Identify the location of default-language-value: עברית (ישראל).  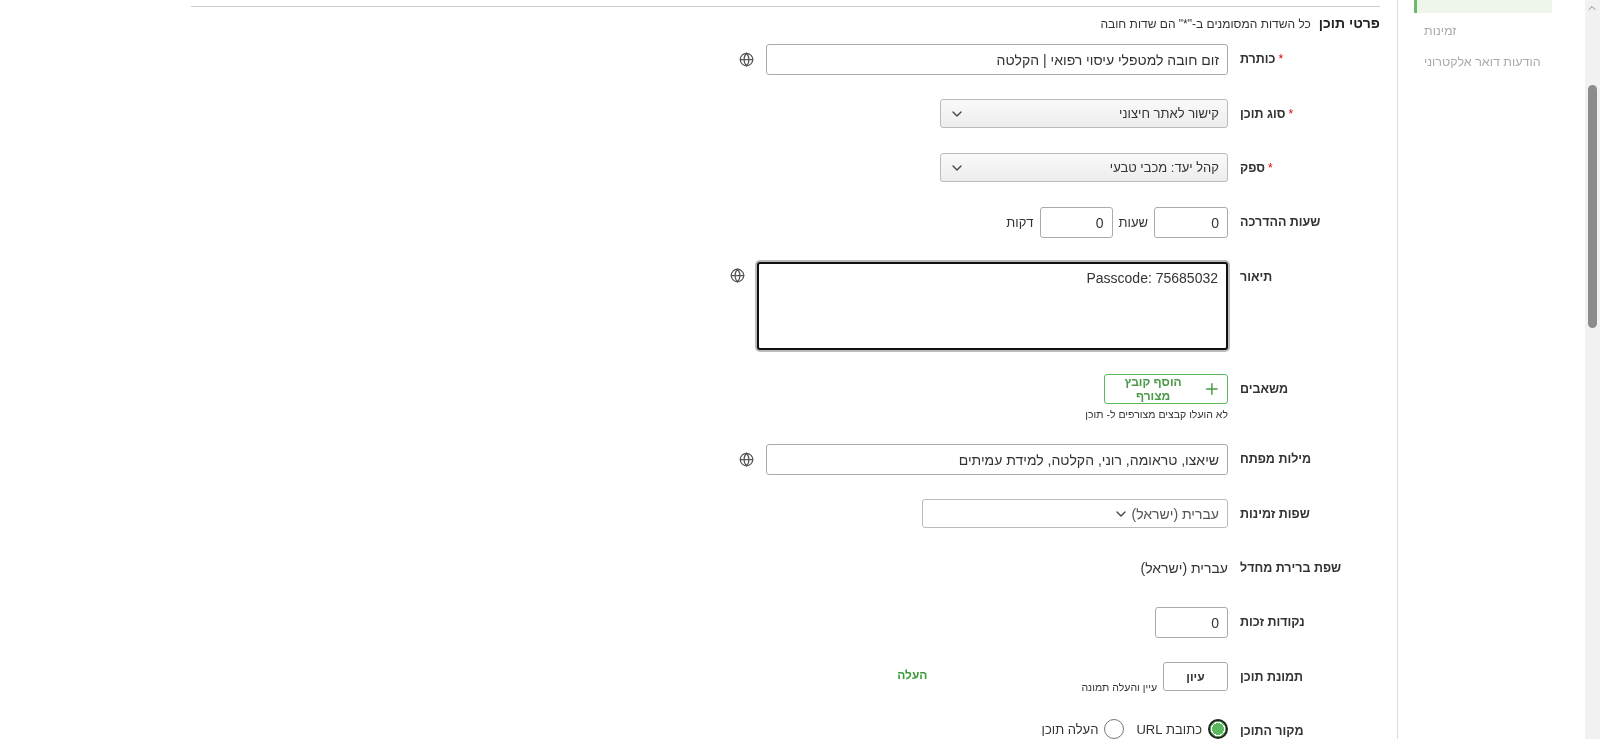
(1183, 568).